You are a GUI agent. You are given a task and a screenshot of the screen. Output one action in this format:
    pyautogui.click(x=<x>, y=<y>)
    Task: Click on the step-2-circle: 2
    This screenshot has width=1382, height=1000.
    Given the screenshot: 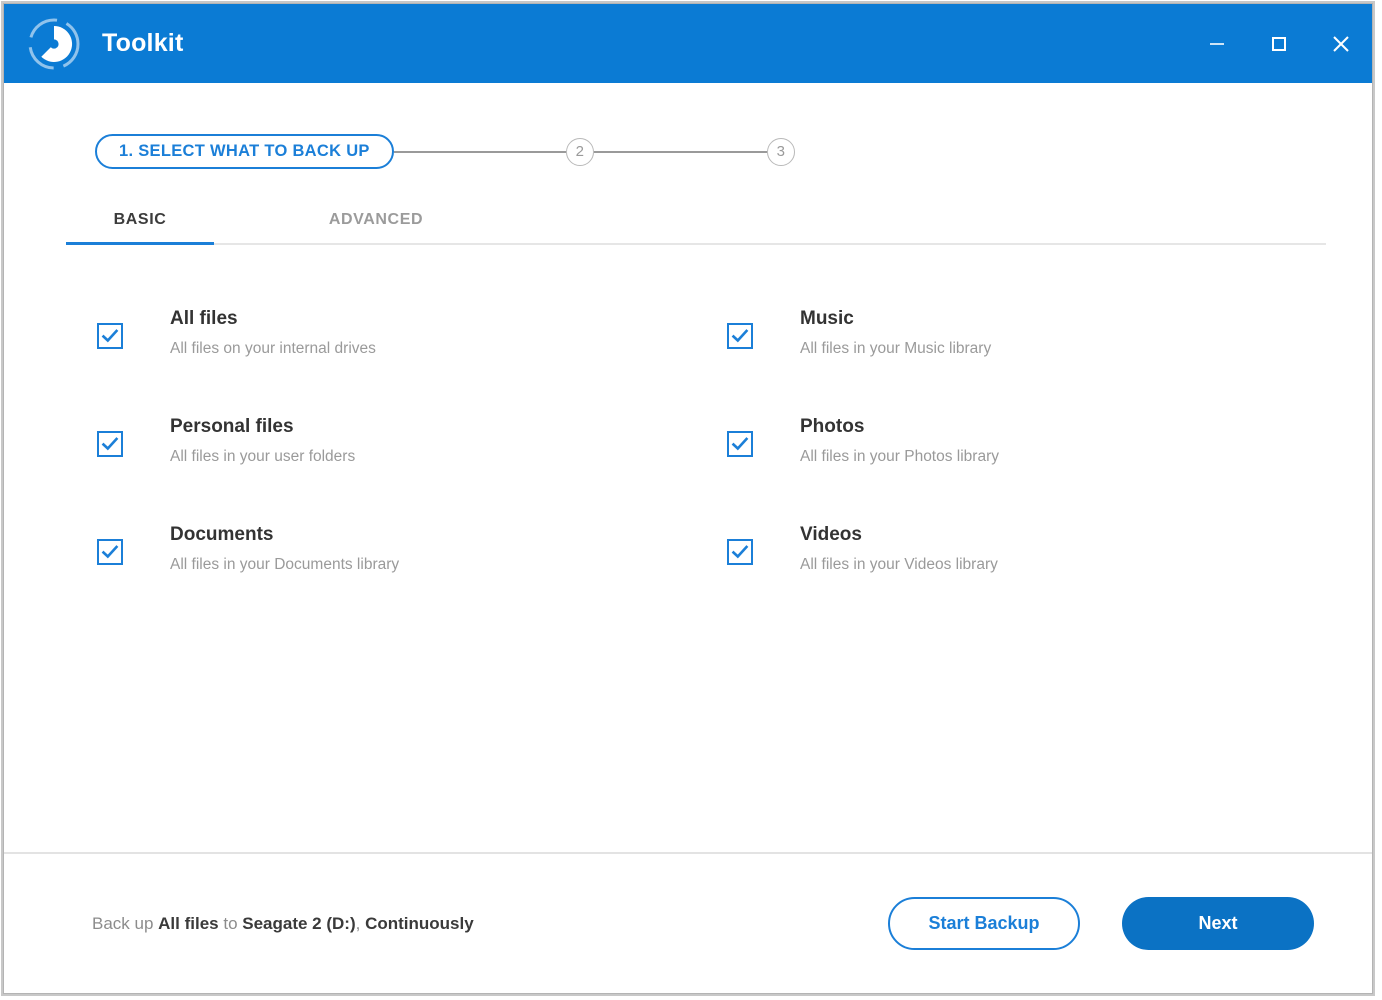 What is the action you would take?
    pyautogui.click(x=579, y=151)
    